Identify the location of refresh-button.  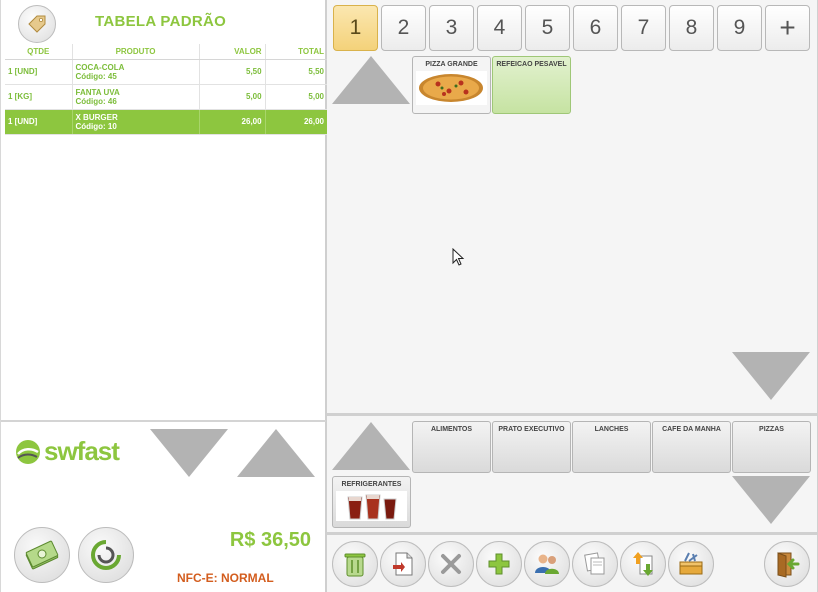
(106, 555).